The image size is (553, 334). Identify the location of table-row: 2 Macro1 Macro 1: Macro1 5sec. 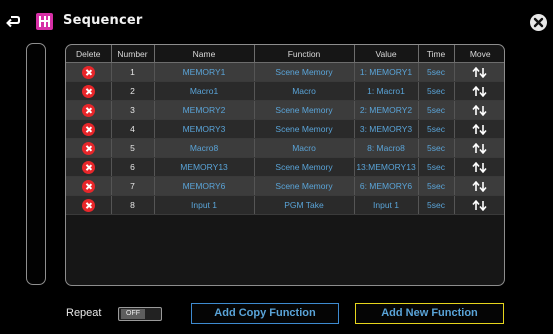
(285, 91).